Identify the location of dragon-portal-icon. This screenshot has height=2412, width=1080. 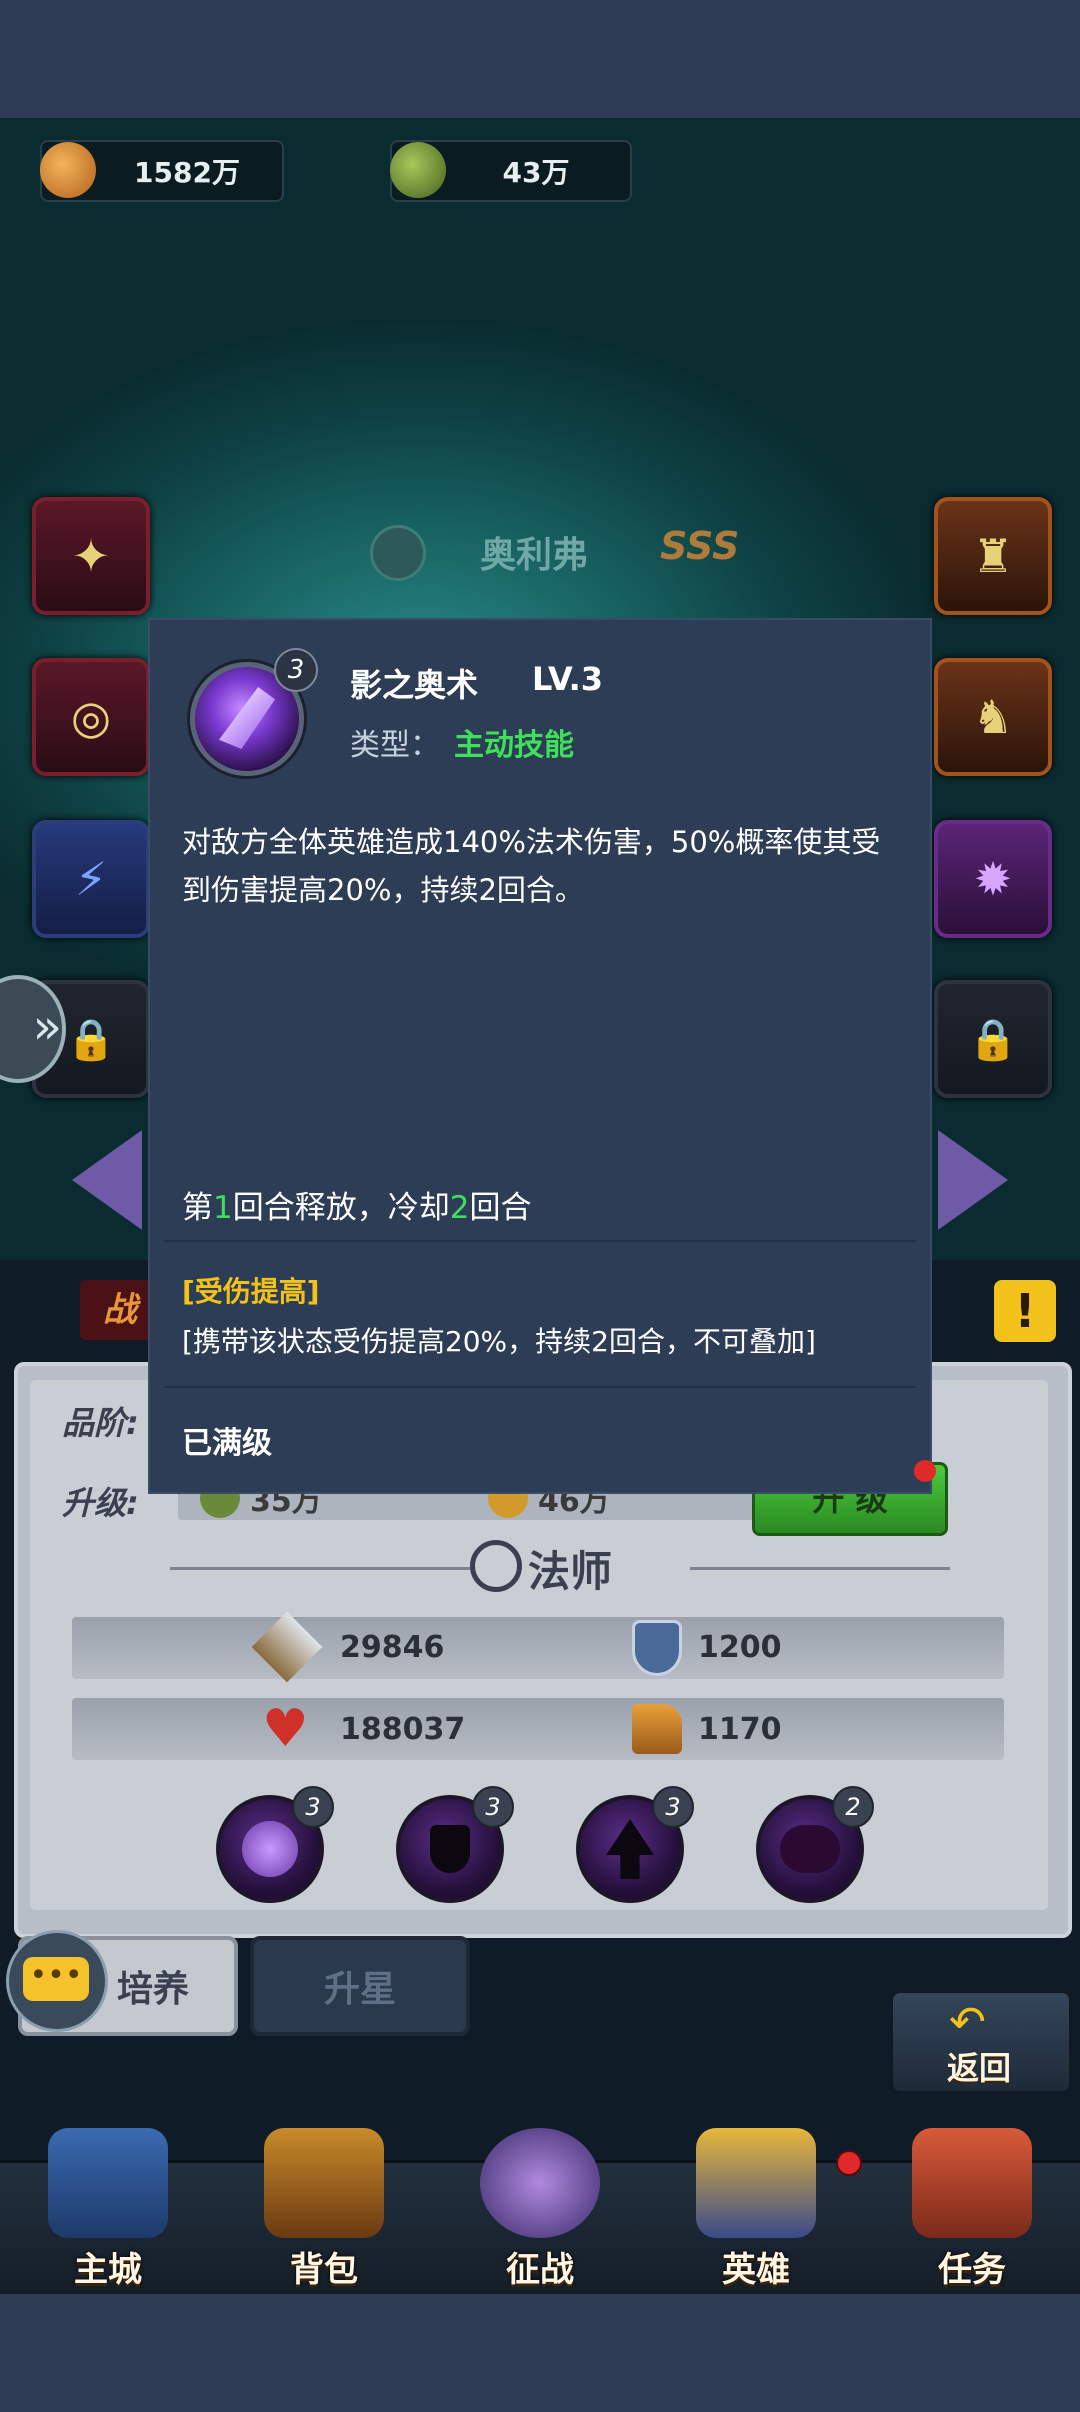
(540, 2183).